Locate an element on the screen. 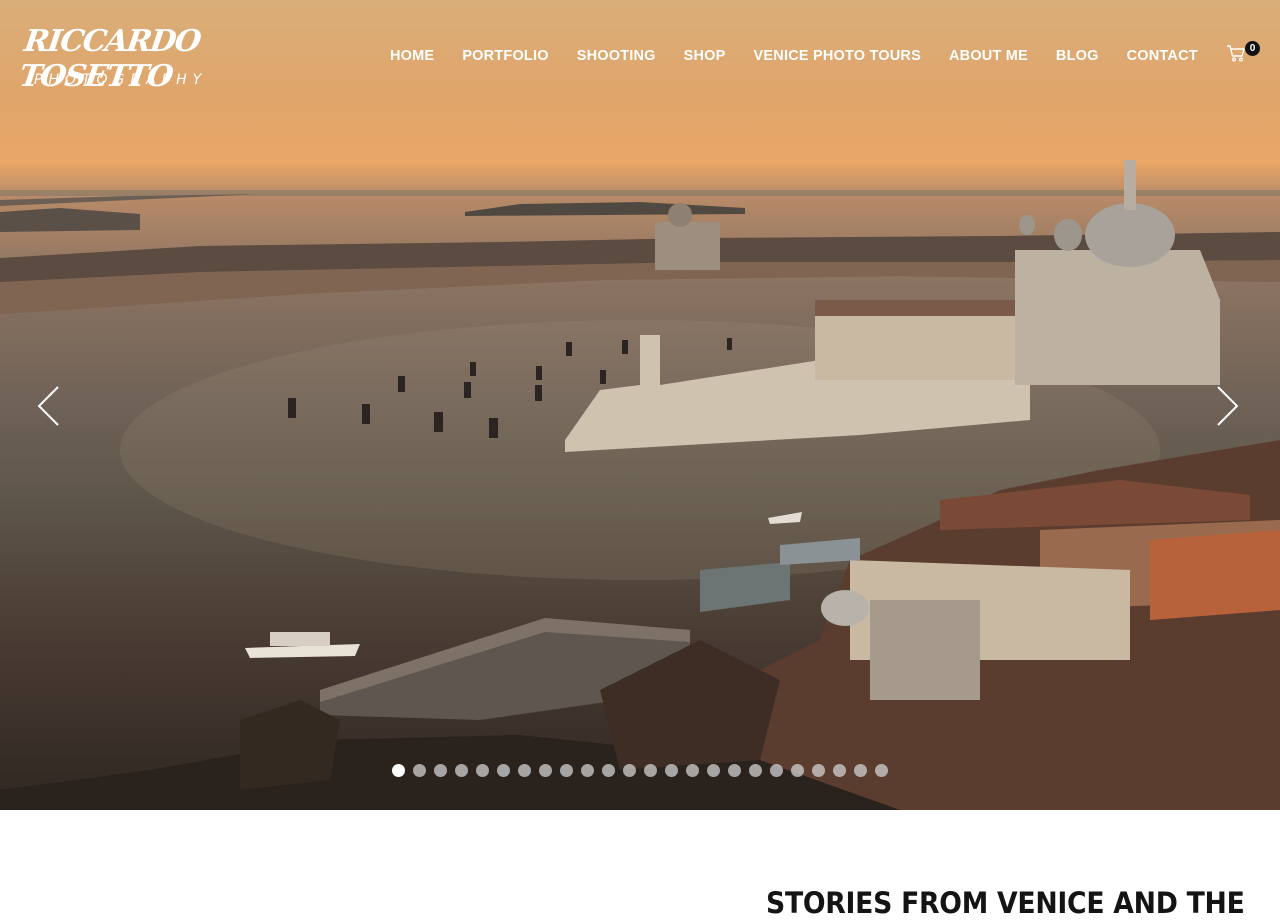  nav-item-home: HOME is located at coordinates (412, 56).